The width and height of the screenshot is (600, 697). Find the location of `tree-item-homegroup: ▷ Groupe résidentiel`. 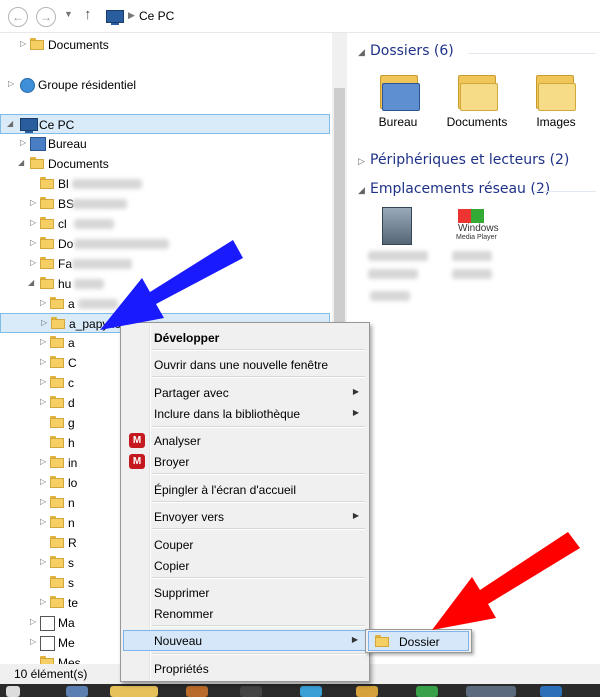

tree-item-homegroup: ▷ Groupe résidentiel is located at coordinates (165, 85).